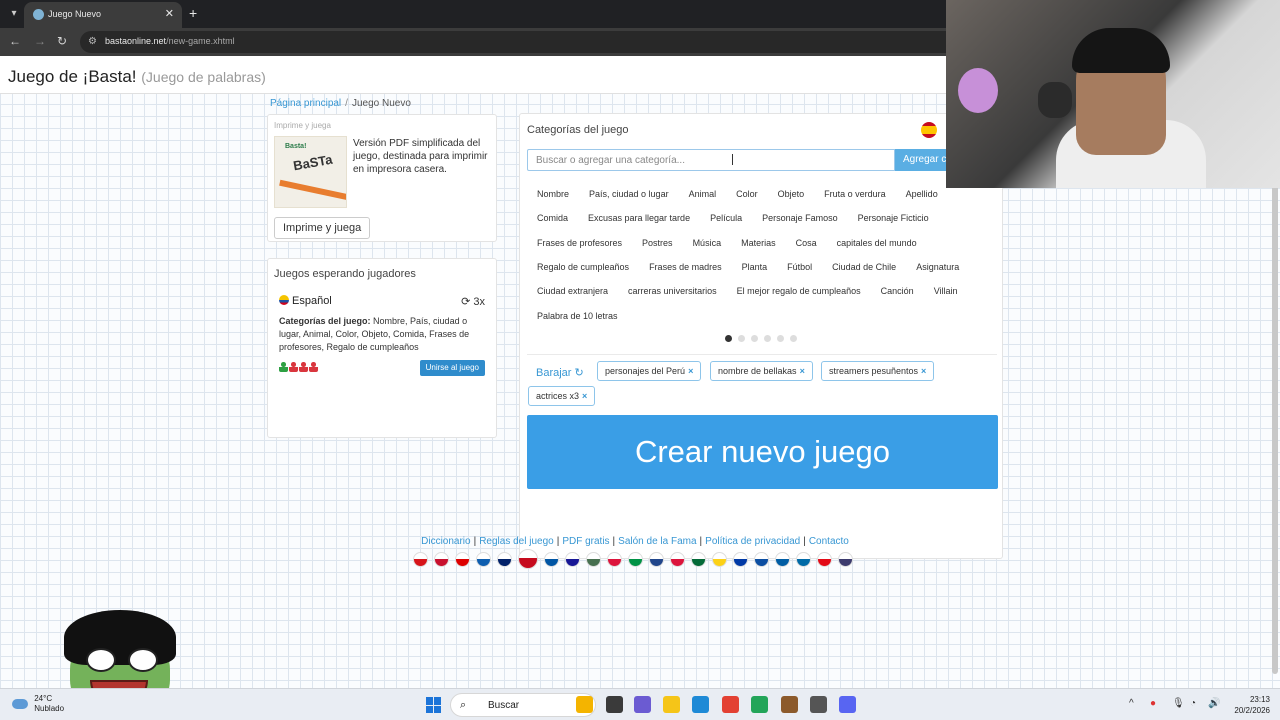 Image resolution: width=1280 pixels, height=720 pixels. What do you see at coordinates (1178, 703) in the screenshot?
I see `microphone-icon: 🎙` at bounding box center [1178, 703].